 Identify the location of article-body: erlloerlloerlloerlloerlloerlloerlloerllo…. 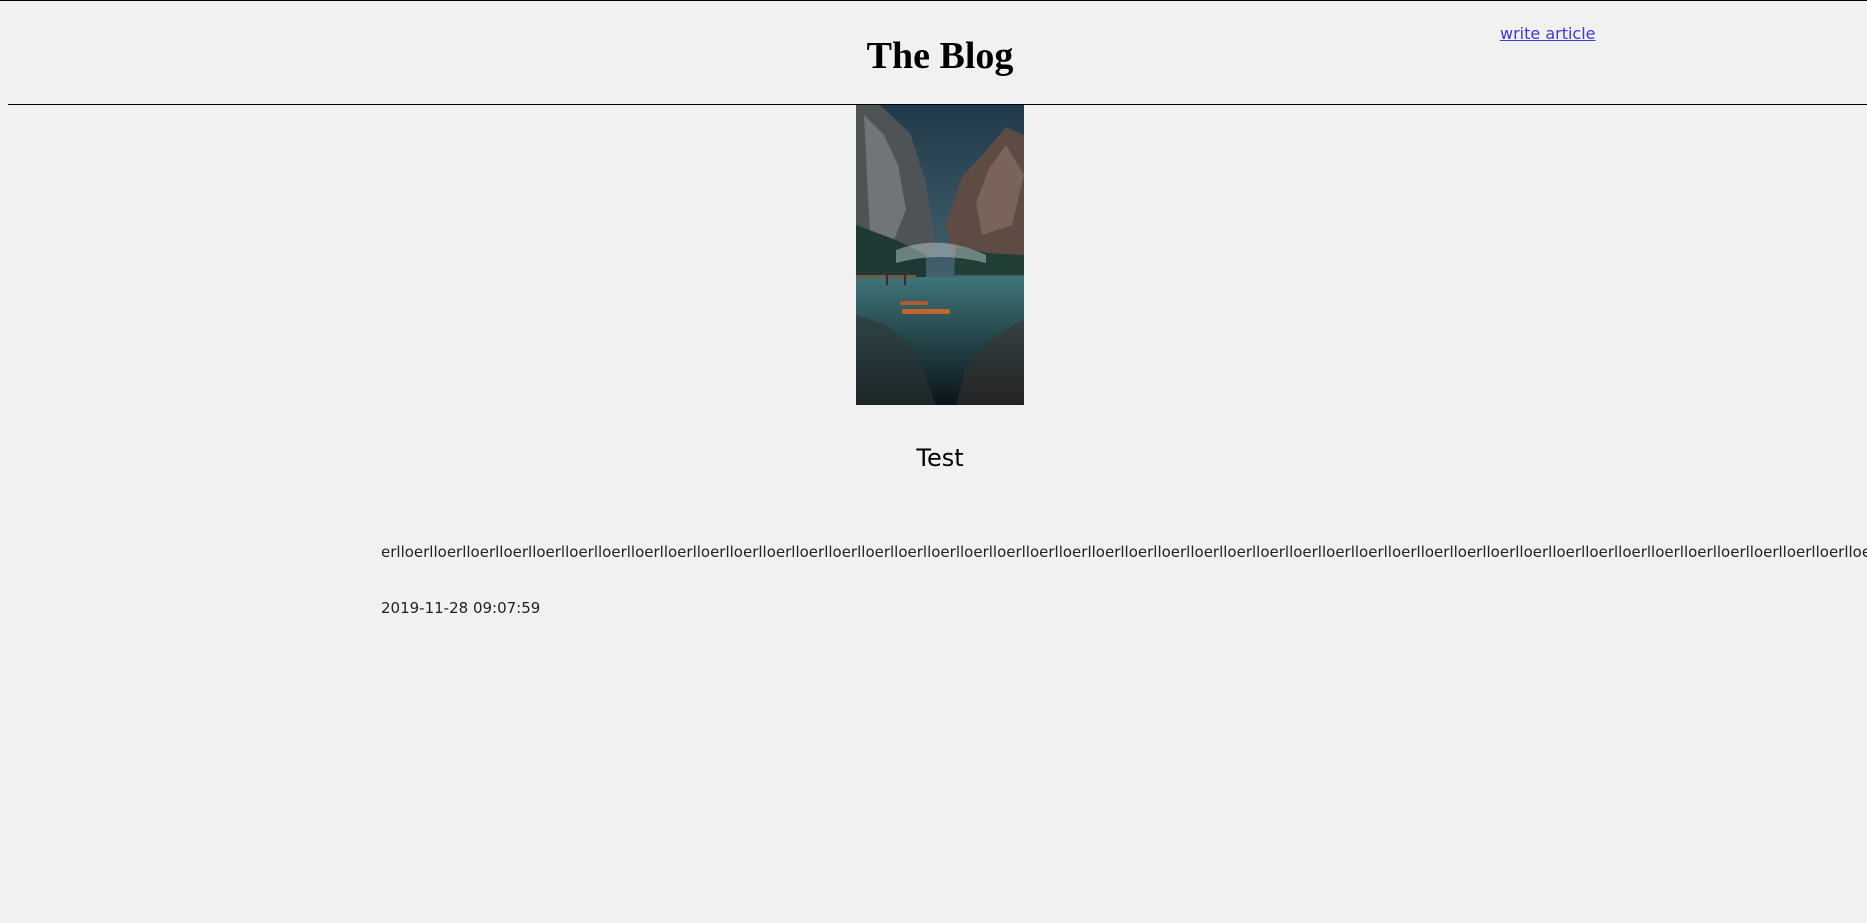
(1124, 552).